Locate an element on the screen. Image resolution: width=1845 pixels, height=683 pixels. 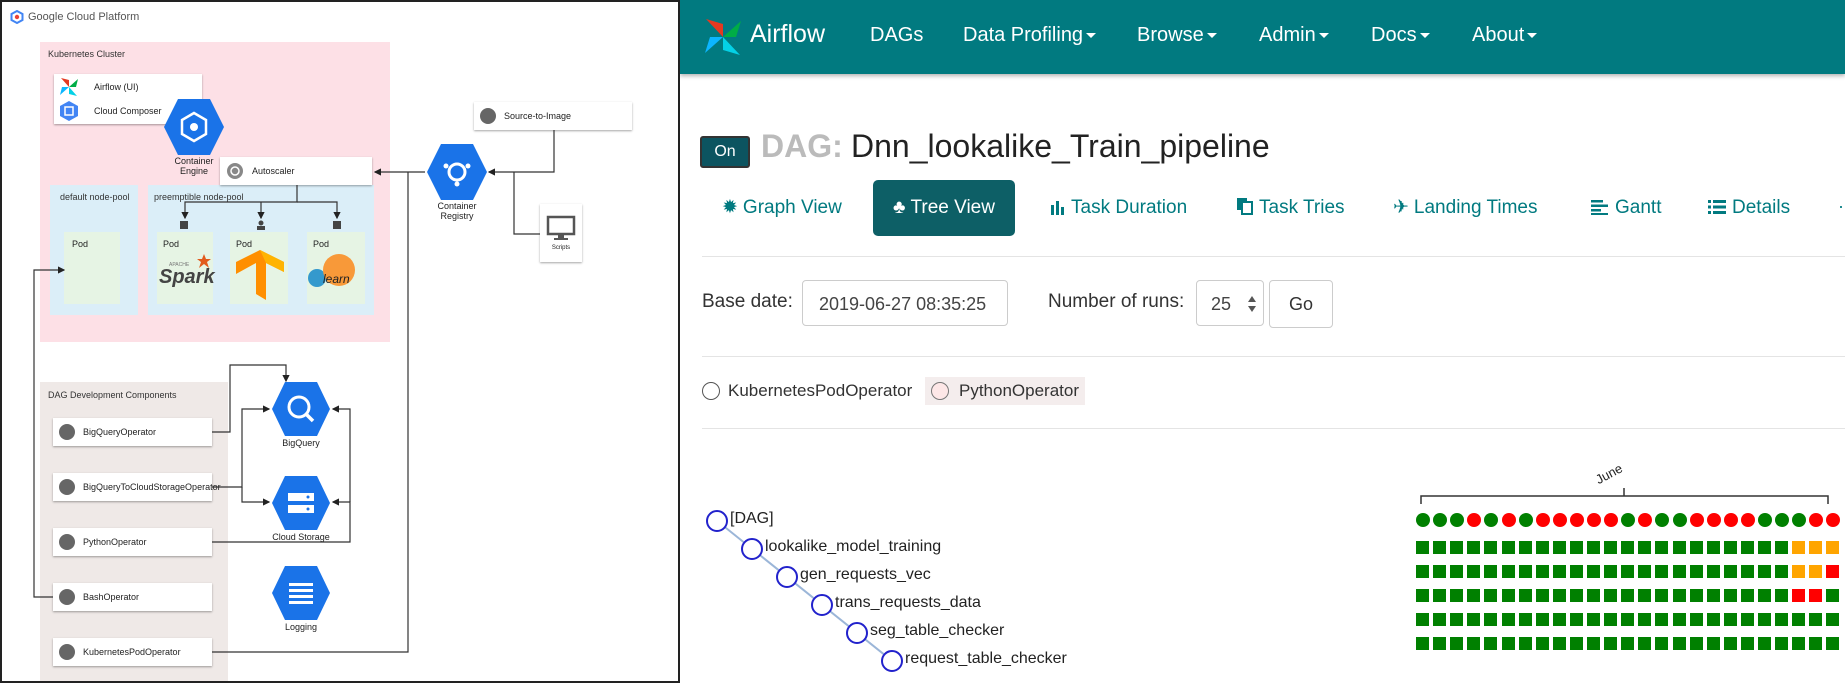
task-label: request_table_checker is located at coordinates (986, 659).